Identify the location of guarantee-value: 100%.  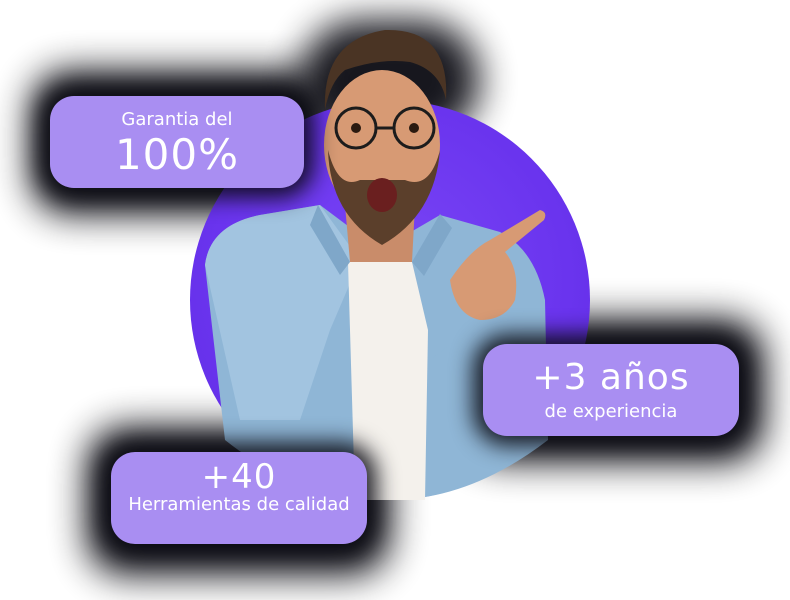
(177, 154).